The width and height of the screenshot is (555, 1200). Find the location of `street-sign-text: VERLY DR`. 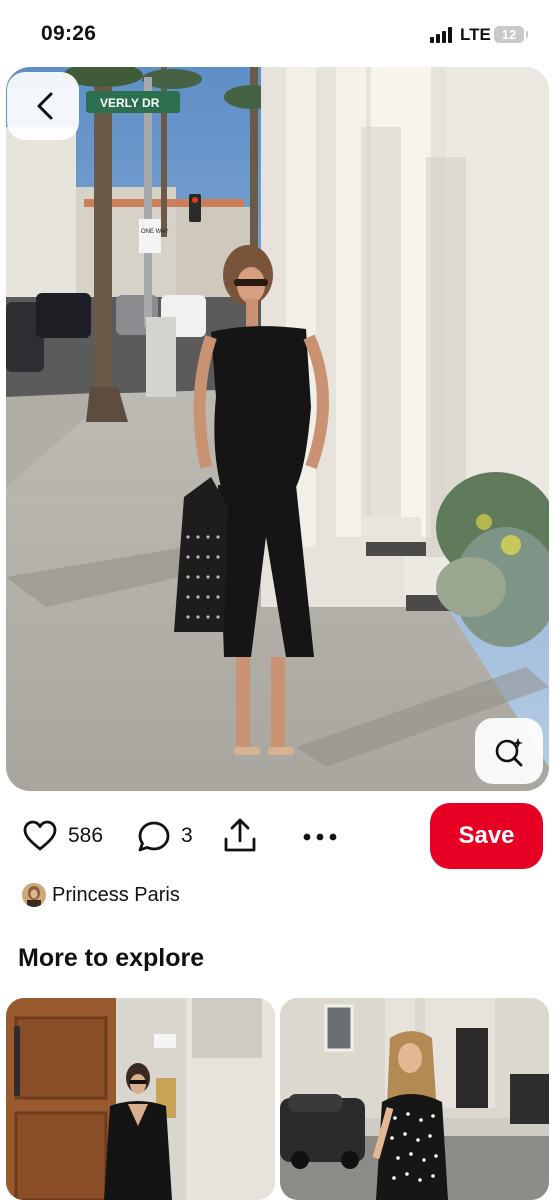

street-sign-text: VERLY DR is located at coordinates (130, 103).